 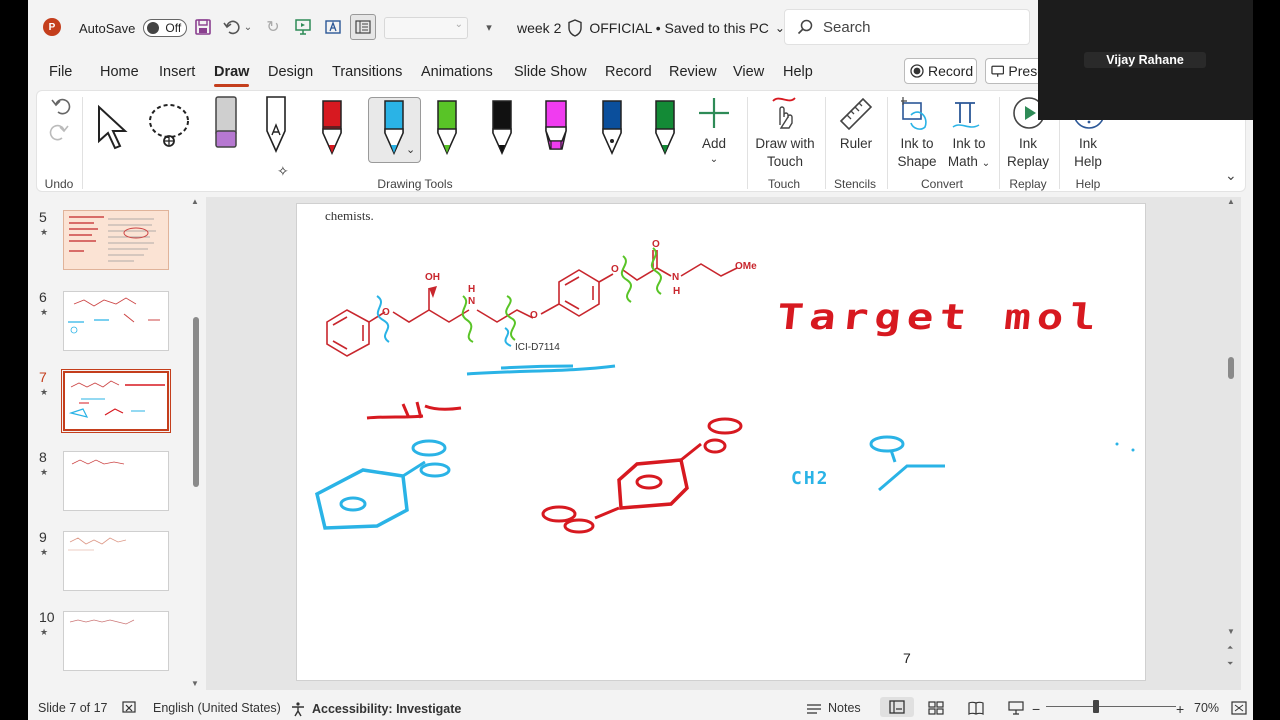 What do you see at coordinates (893, 456) in the screenshot?
I see `hand-drawn-bond` at bounding box center [893, 456].